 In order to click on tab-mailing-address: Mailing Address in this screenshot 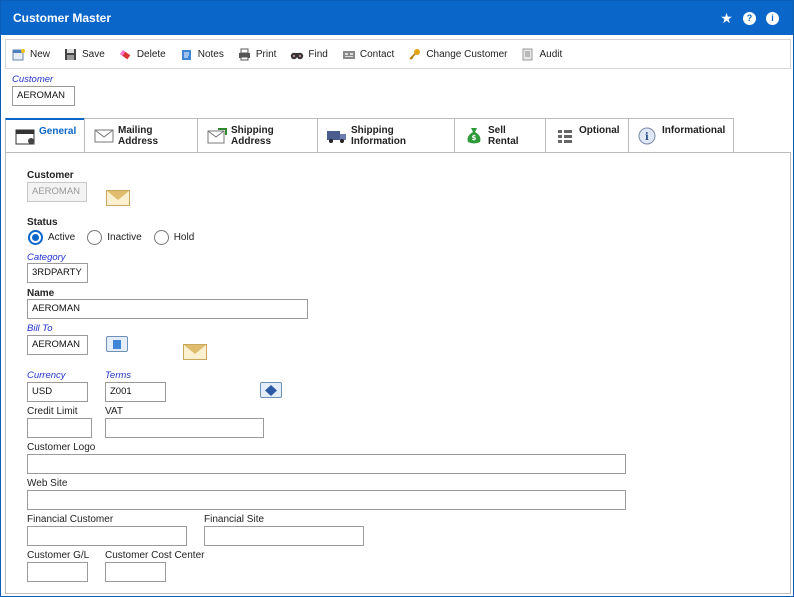, I will do `click(141, 135)`.